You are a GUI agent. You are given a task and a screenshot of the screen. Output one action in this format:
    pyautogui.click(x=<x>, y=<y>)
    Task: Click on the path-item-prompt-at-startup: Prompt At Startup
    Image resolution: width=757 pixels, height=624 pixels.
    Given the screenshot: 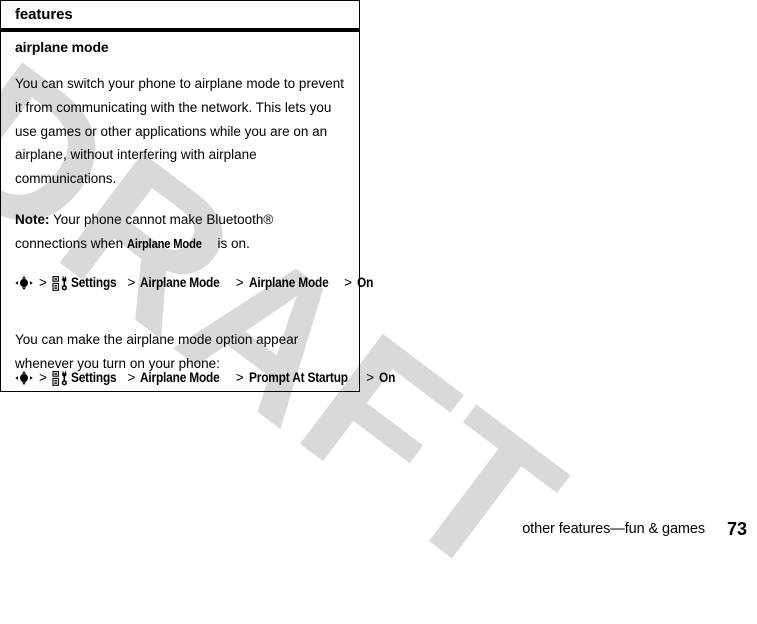 What is the action you would take?
    pyautogui.click(x=298, y=377)
    